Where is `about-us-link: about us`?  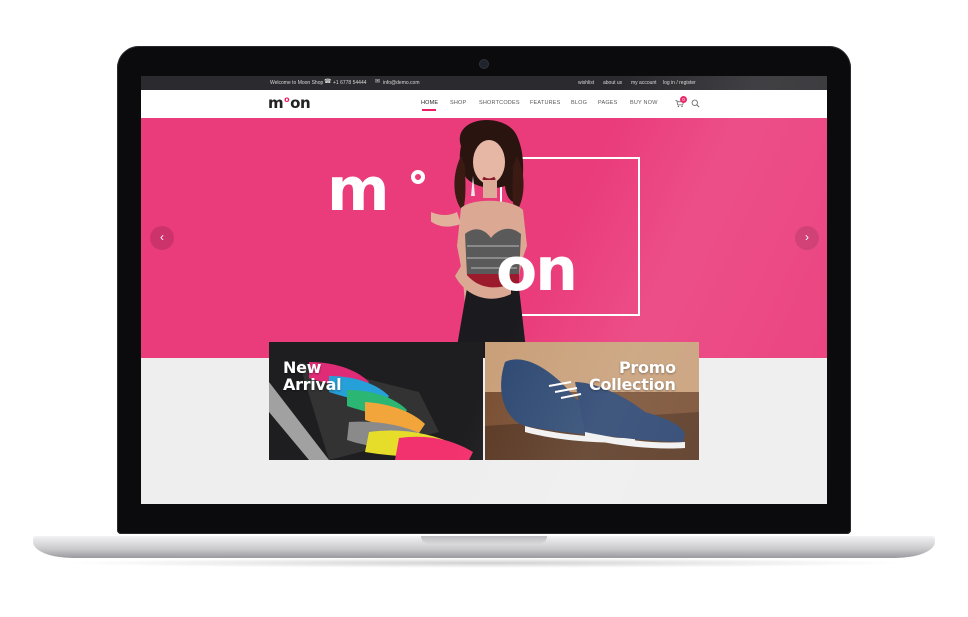 about-us-link: about us is located at coordinates (612, 83).